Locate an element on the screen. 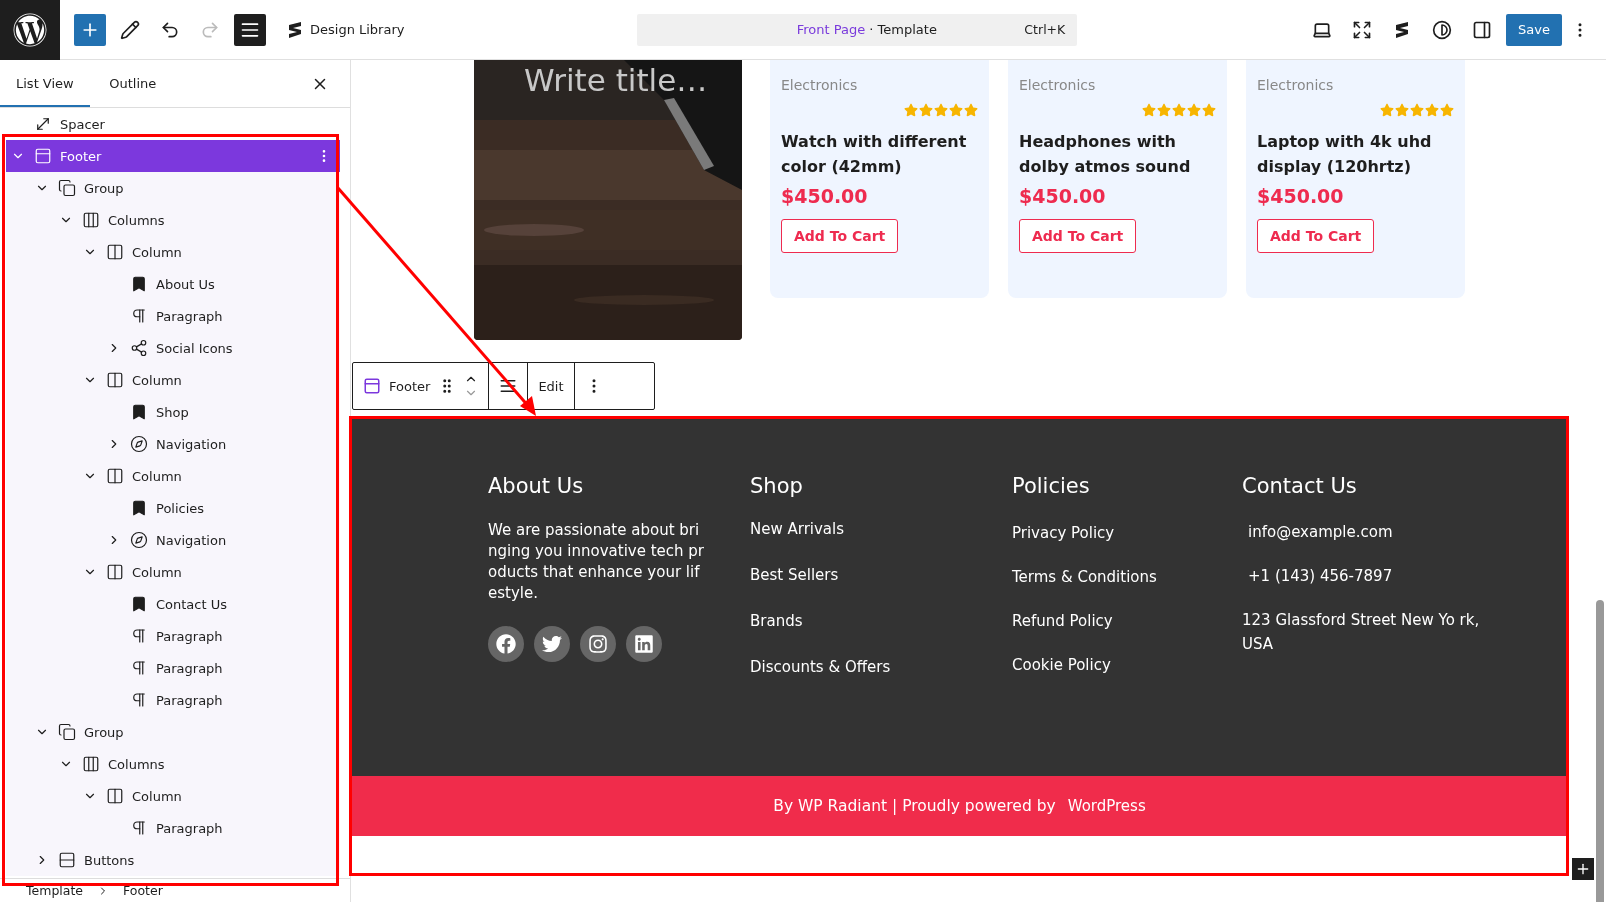  product-title: Watch with different color (42mm) is located at coordinates (874, 154).